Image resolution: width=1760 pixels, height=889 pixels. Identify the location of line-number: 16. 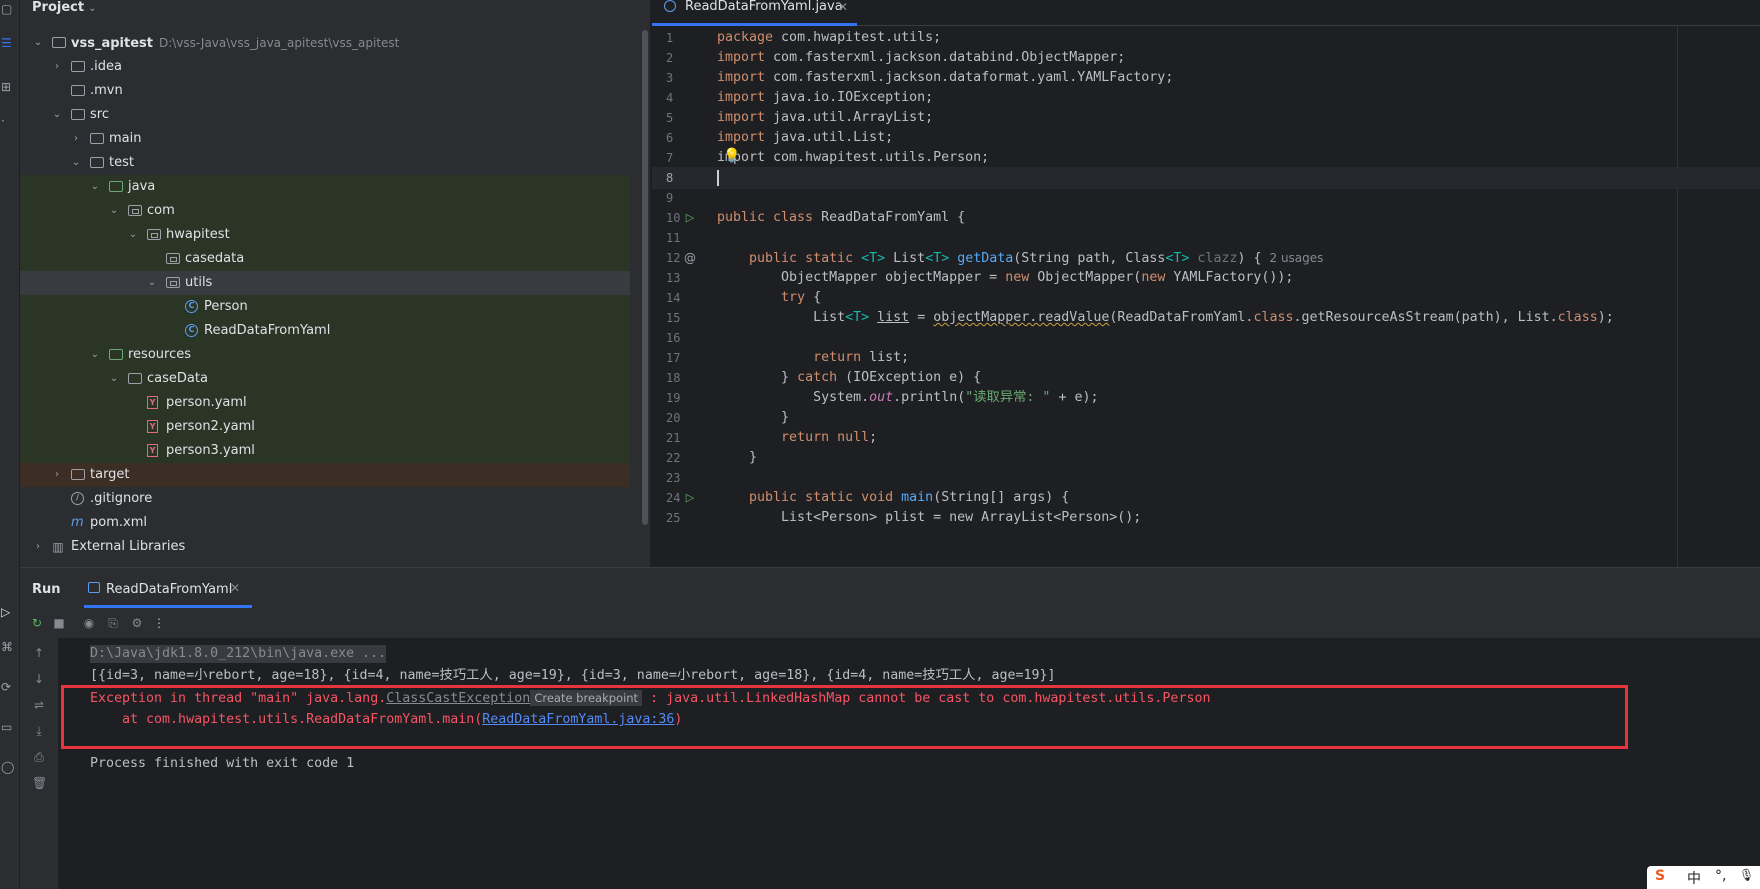
(676, 338).